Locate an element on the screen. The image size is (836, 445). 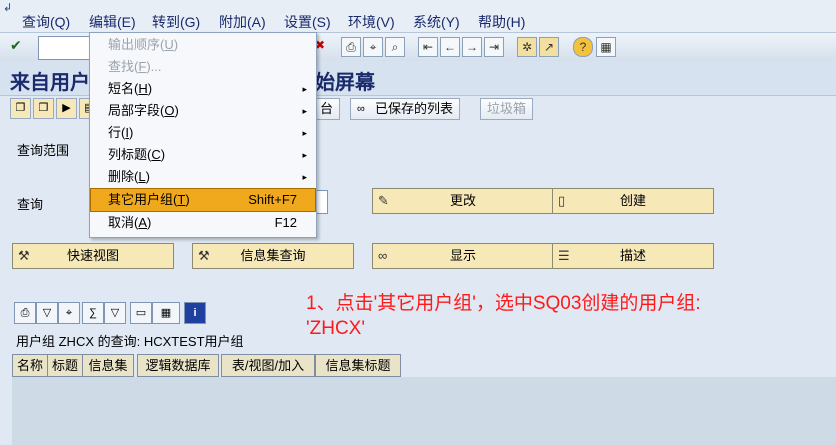
menu-item-key: A is located at coordinates (143, 222).